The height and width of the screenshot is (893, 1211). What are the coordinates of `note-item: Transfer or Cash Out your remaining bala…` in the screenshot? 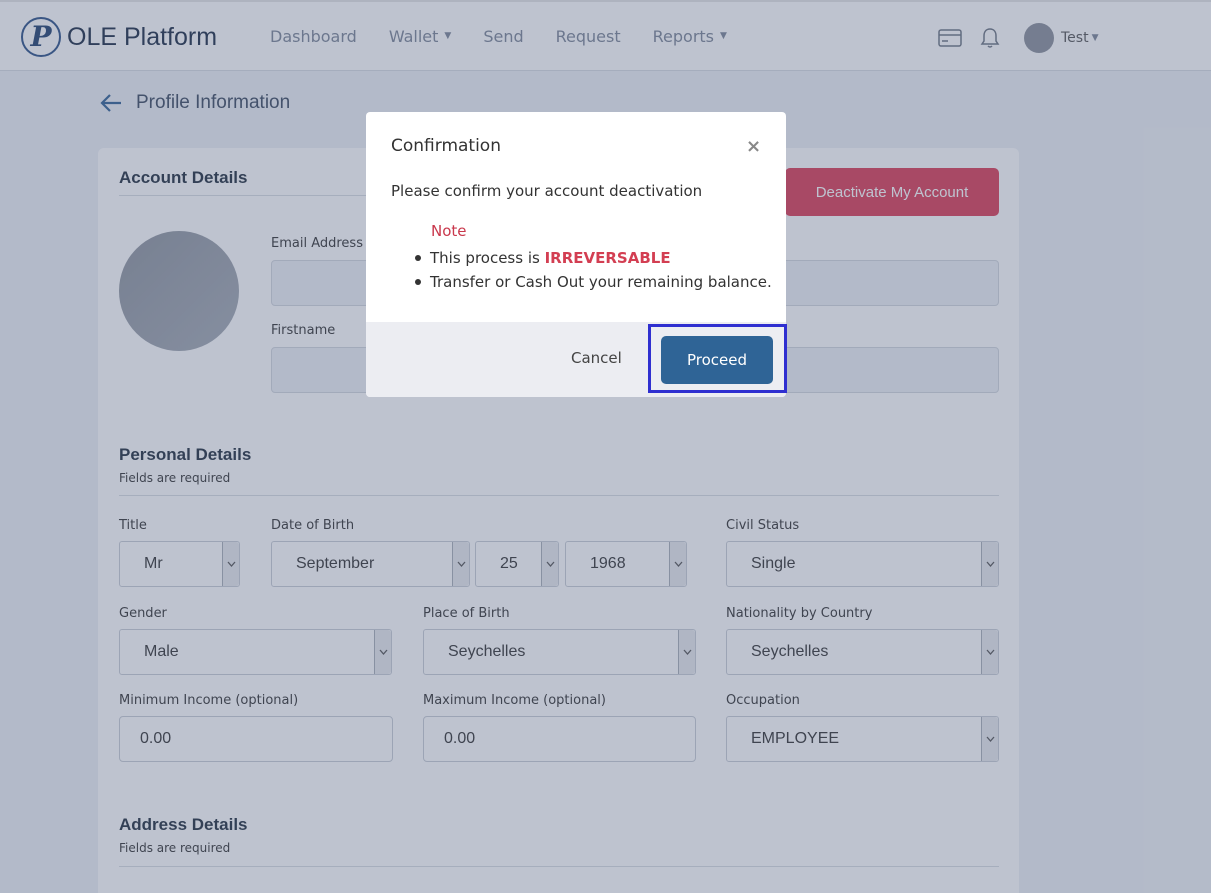 It's located at (593, 282).